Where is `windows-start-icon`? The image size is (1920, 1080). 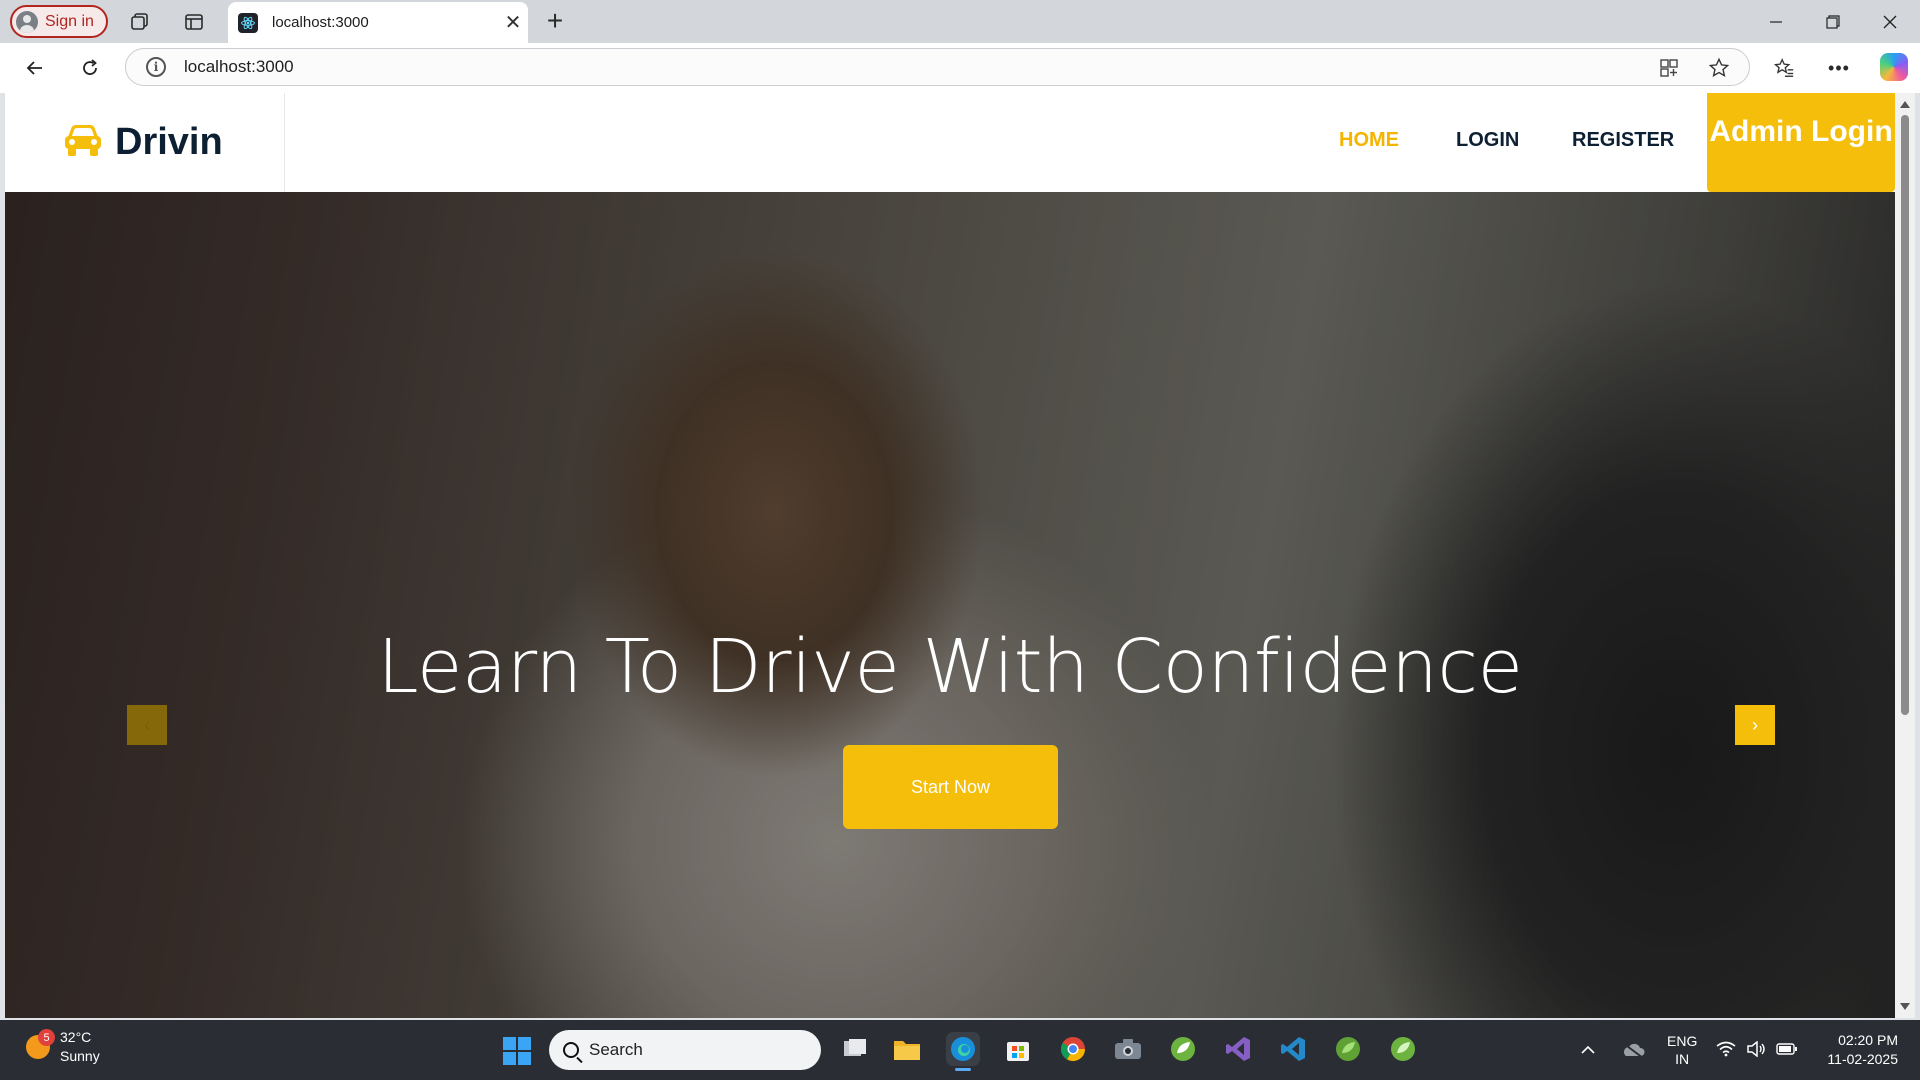 windows-start-icon is located at coordinates (517, 1051).